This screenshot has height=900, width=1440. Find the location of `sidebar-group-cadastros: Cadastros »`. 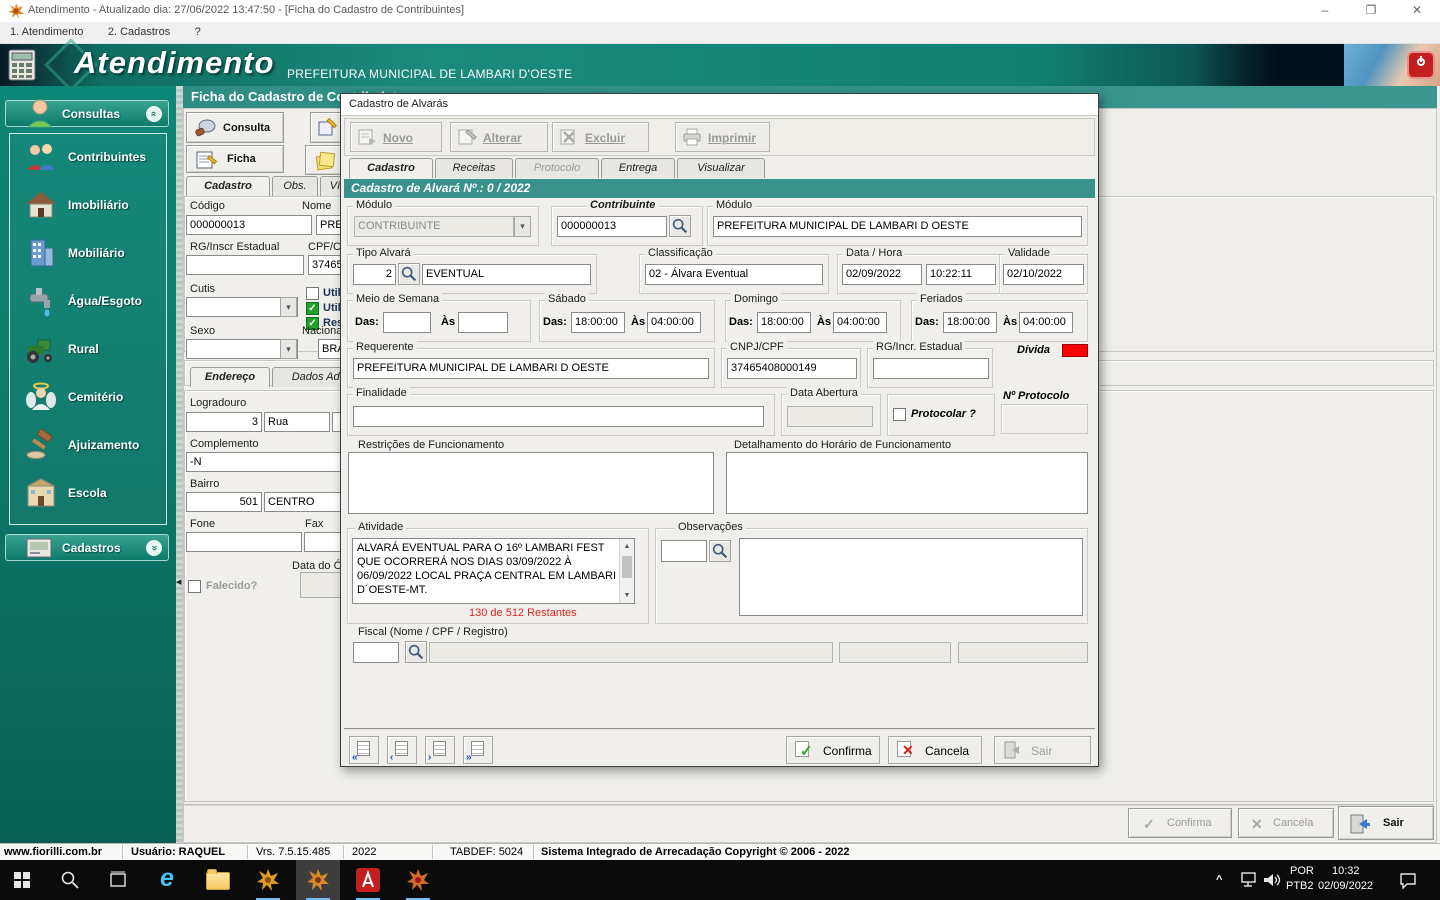

sidebar-group-cadastros: Cadastros » is located at coordinates (87, 547).